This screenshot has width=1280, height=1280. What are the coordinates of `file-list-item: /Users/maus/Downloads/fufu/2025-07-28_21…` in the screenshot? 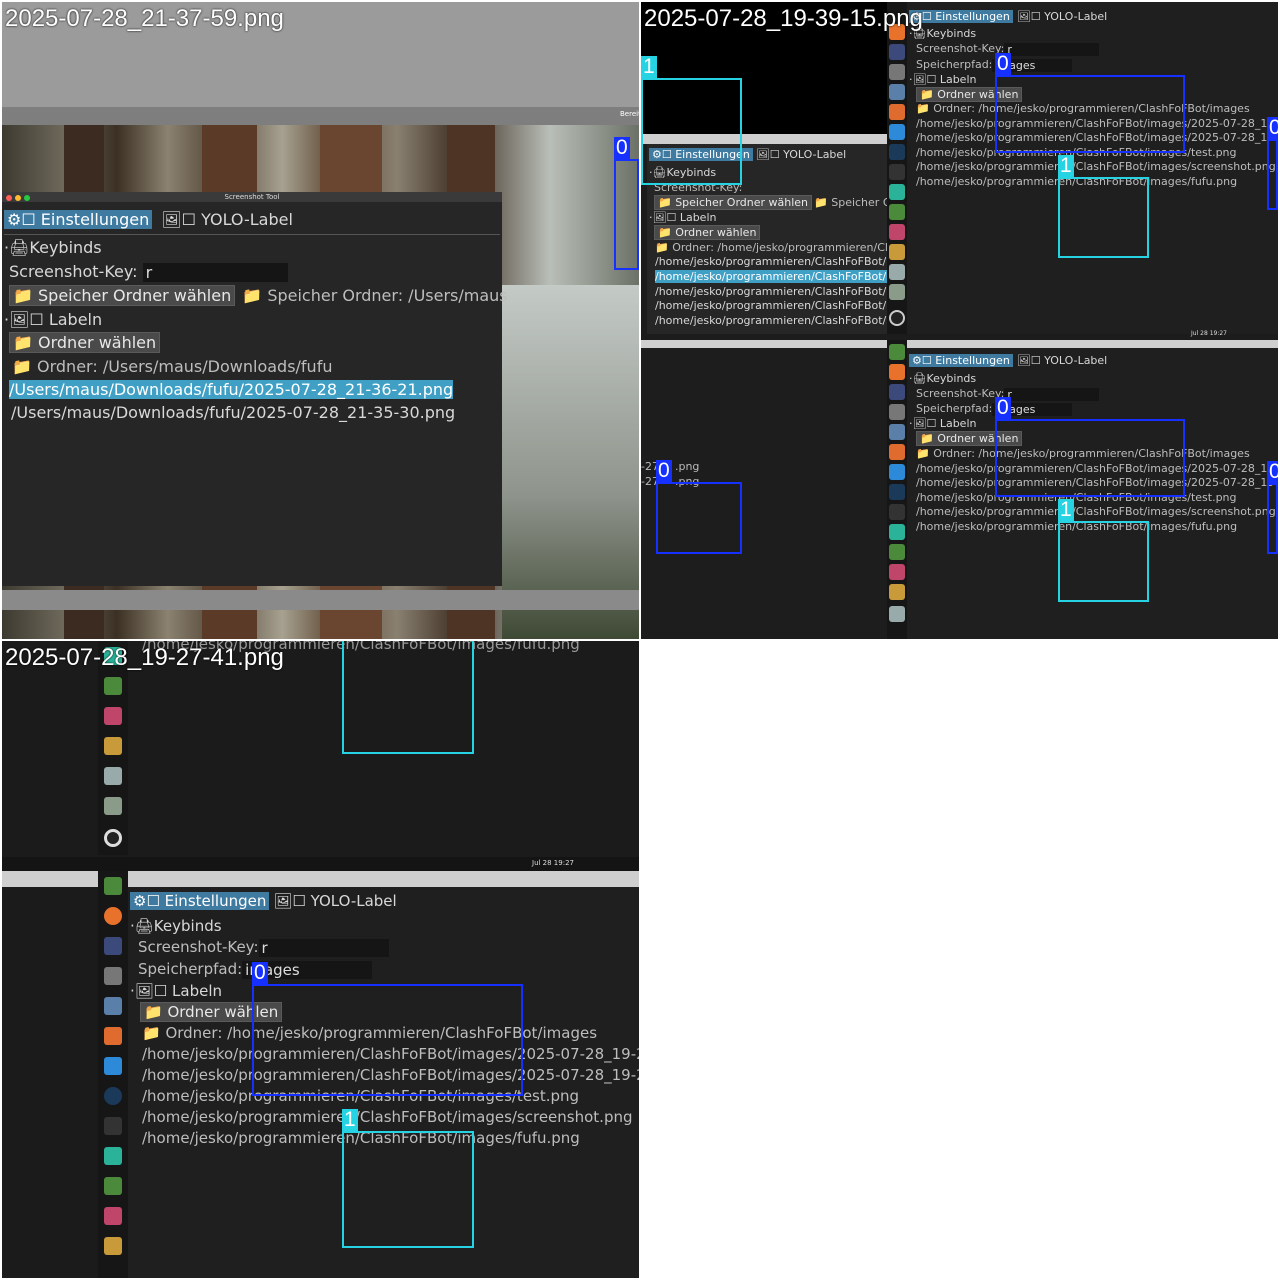 It's located at (233, 412).